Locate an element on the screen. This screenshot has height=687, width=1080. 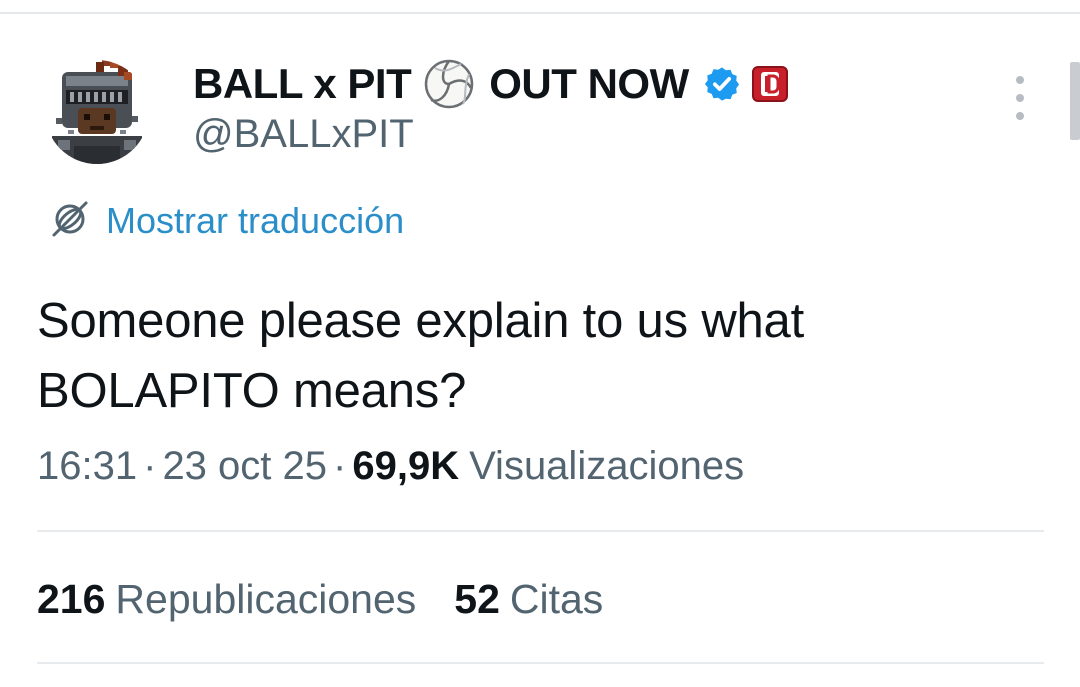
translate-globe-icon is located at coordinates (70, 221).